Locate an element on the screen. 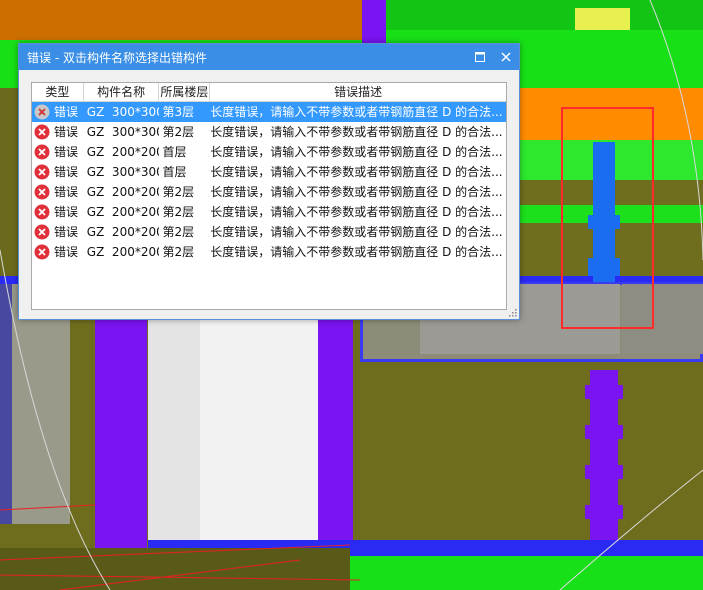 This screenshot has width=703, height=590. resize-grip-icon is located at coordinates (513, 313).